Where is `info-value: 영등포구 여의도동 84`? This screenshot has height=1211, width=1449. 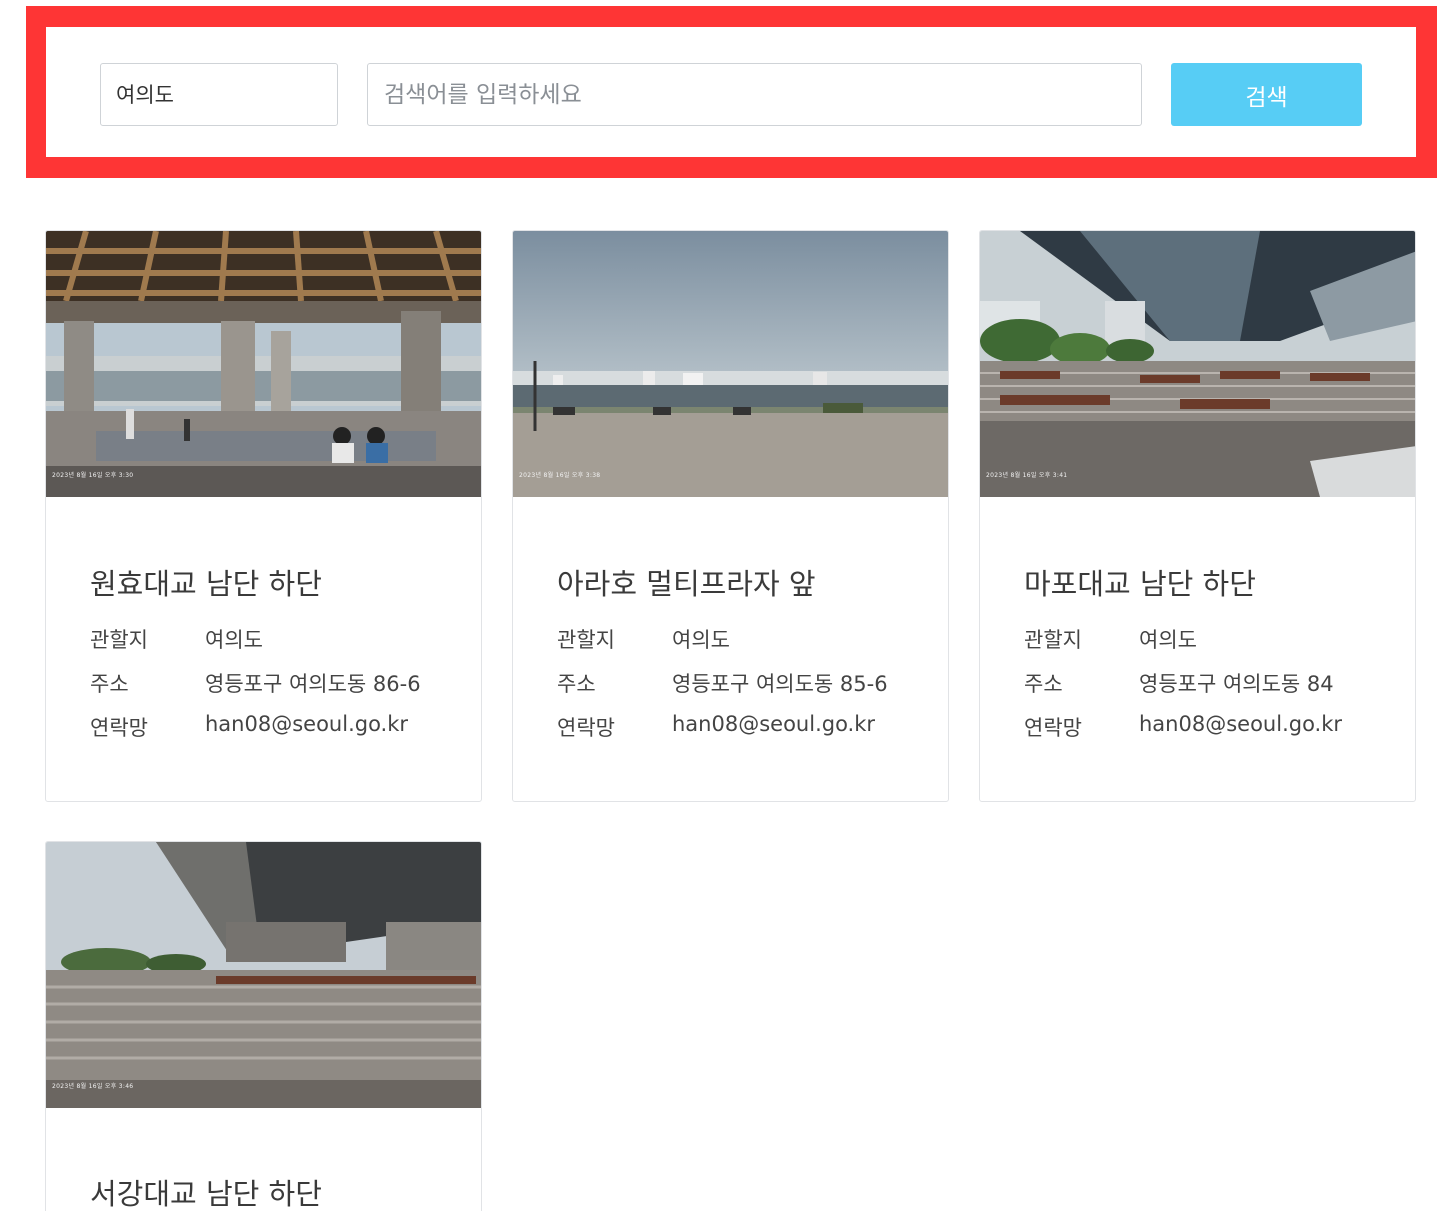 info-value: 영등포구 여의도동 84 is located at coordinates (1236, 684).